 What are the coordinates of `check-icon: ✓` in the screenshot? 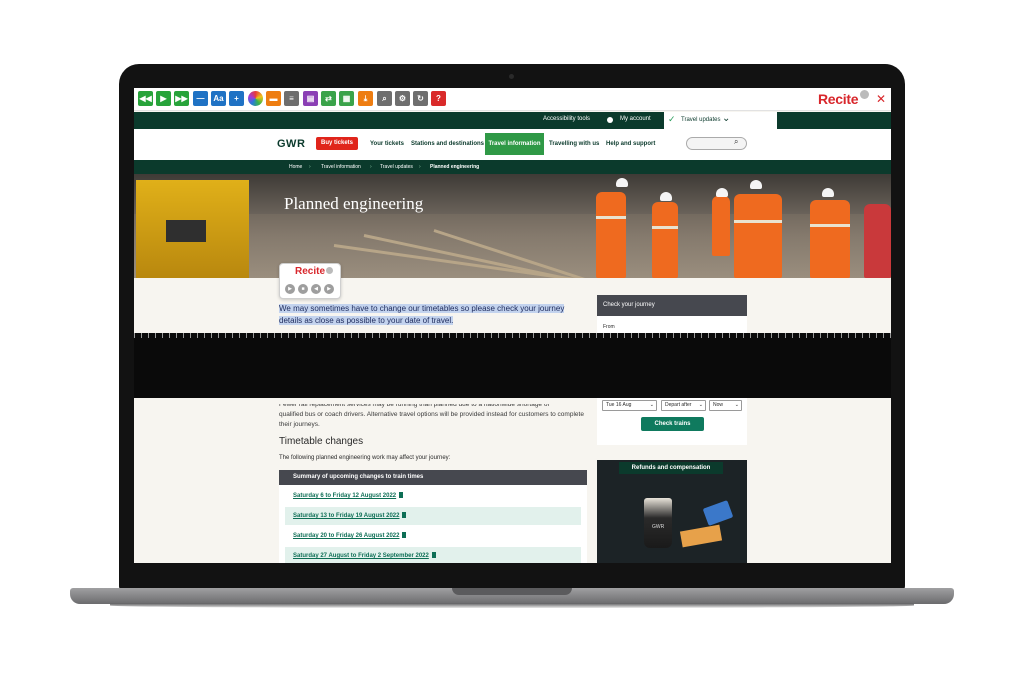 It's located at (672, 119).